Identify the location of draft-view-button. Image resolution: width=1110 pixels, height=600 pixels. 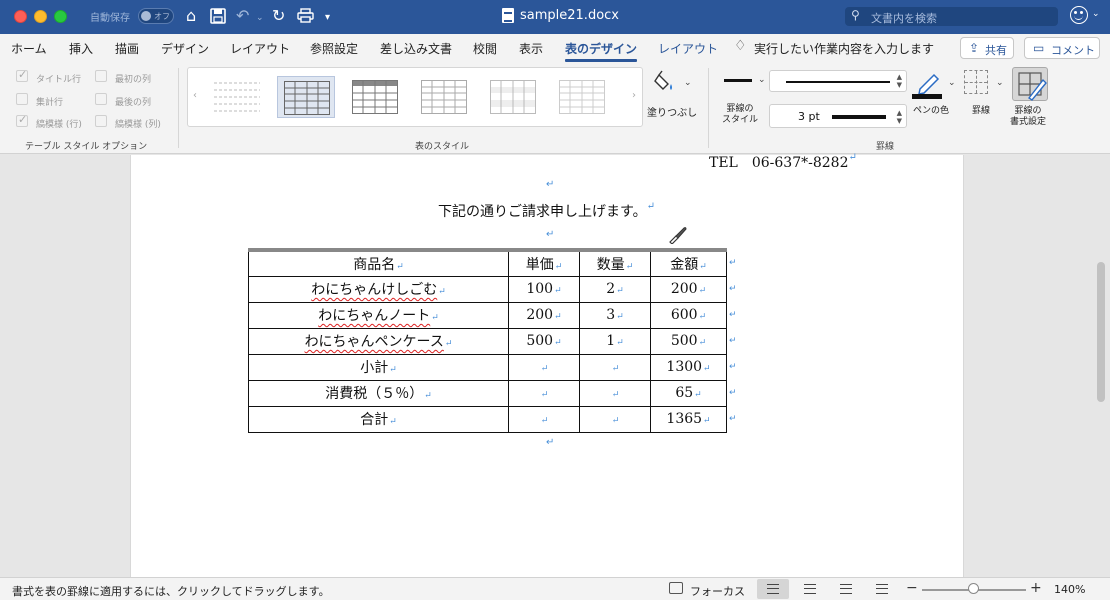
(882, 589).